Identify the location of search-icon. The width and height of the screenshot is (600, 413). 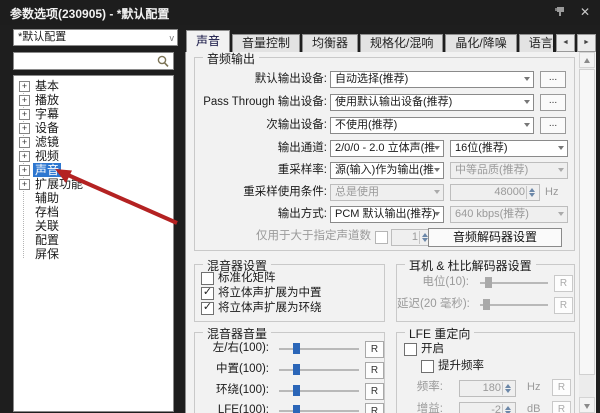
(163, 61).